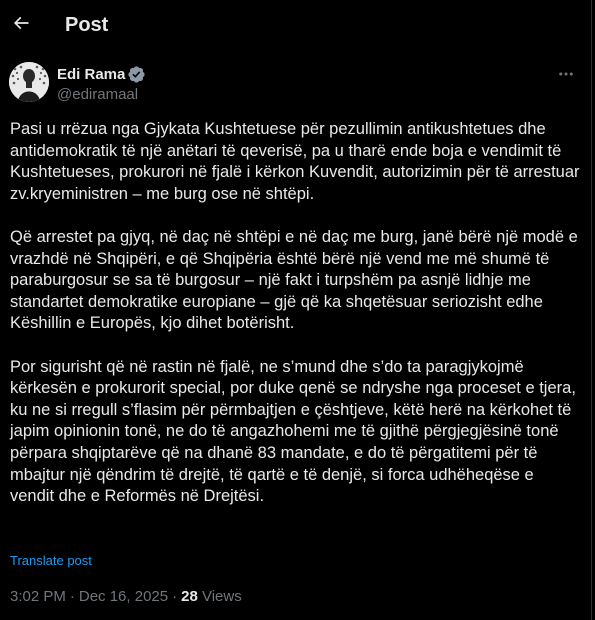 The width and height of the screenshot is (595, 620). I want to click on post-metadata: 3:02 PM · Dec 16, 2025 · 28 Views, so click(126, 597).